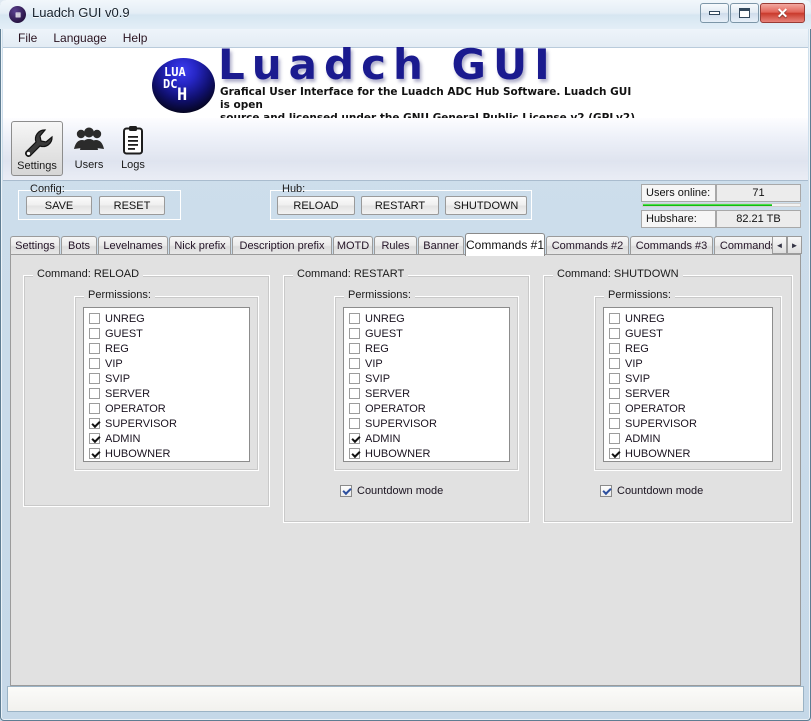 This screenshot has height=721, width=811. I want to click on save-button: SAVE, so click(59, 205).